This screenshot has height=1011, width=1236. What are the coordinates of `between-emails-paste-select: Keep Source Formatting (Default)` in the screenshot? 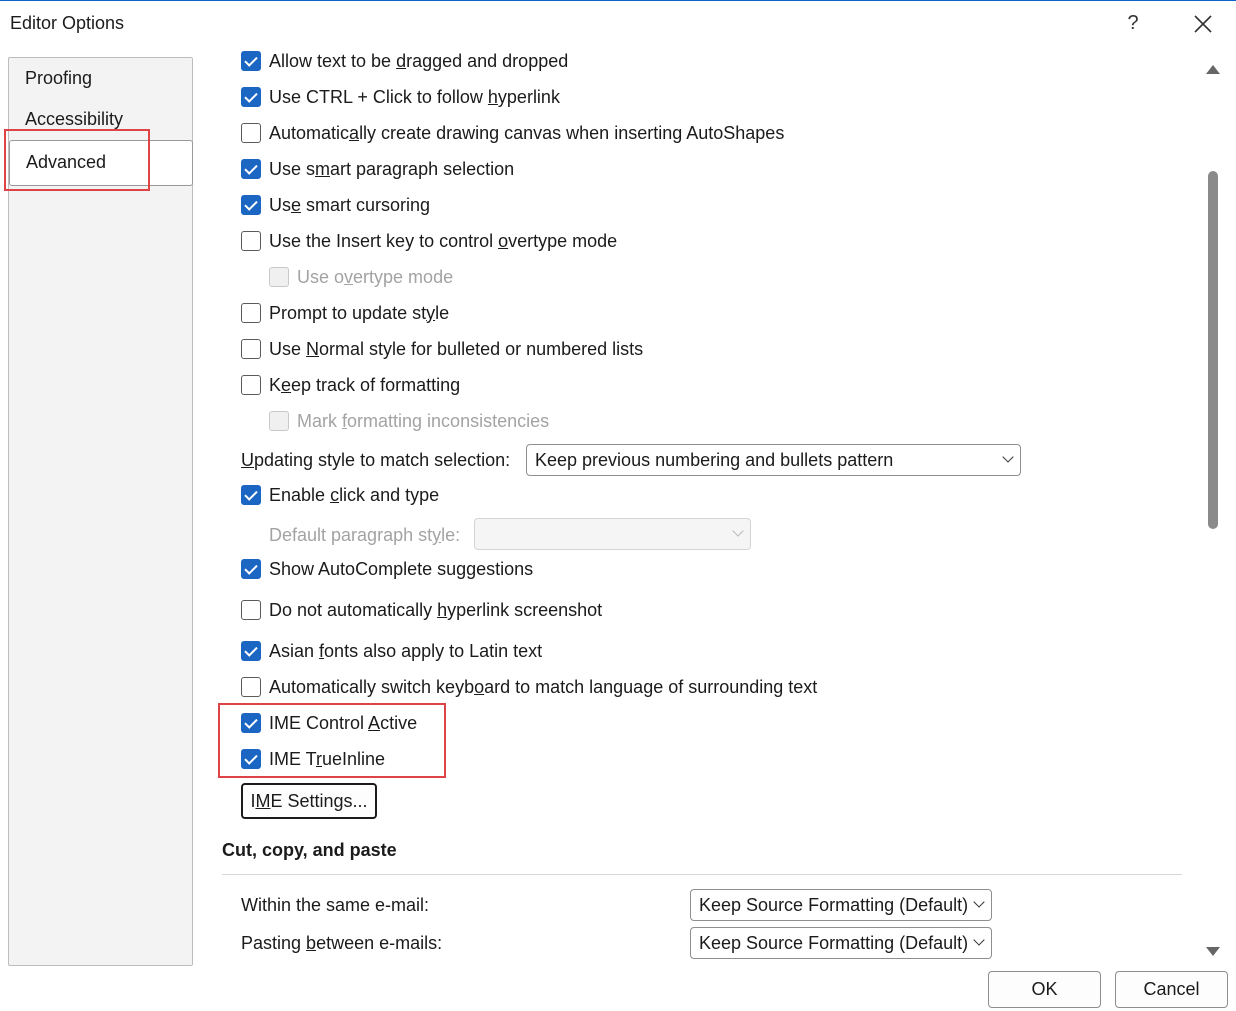 It's located at (841, 943).